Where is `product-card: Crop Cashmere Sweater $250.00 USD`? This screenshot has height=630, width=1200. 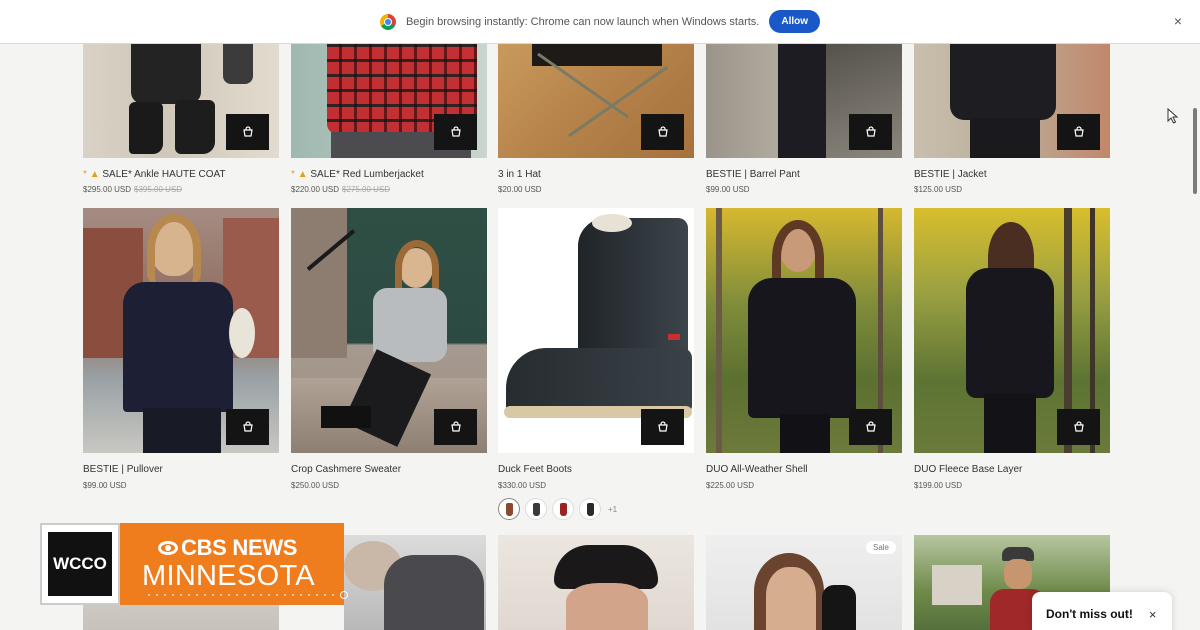
product-card: Crop Cashmere Sweater $250.00 USD is located at coordinates (389, 349).